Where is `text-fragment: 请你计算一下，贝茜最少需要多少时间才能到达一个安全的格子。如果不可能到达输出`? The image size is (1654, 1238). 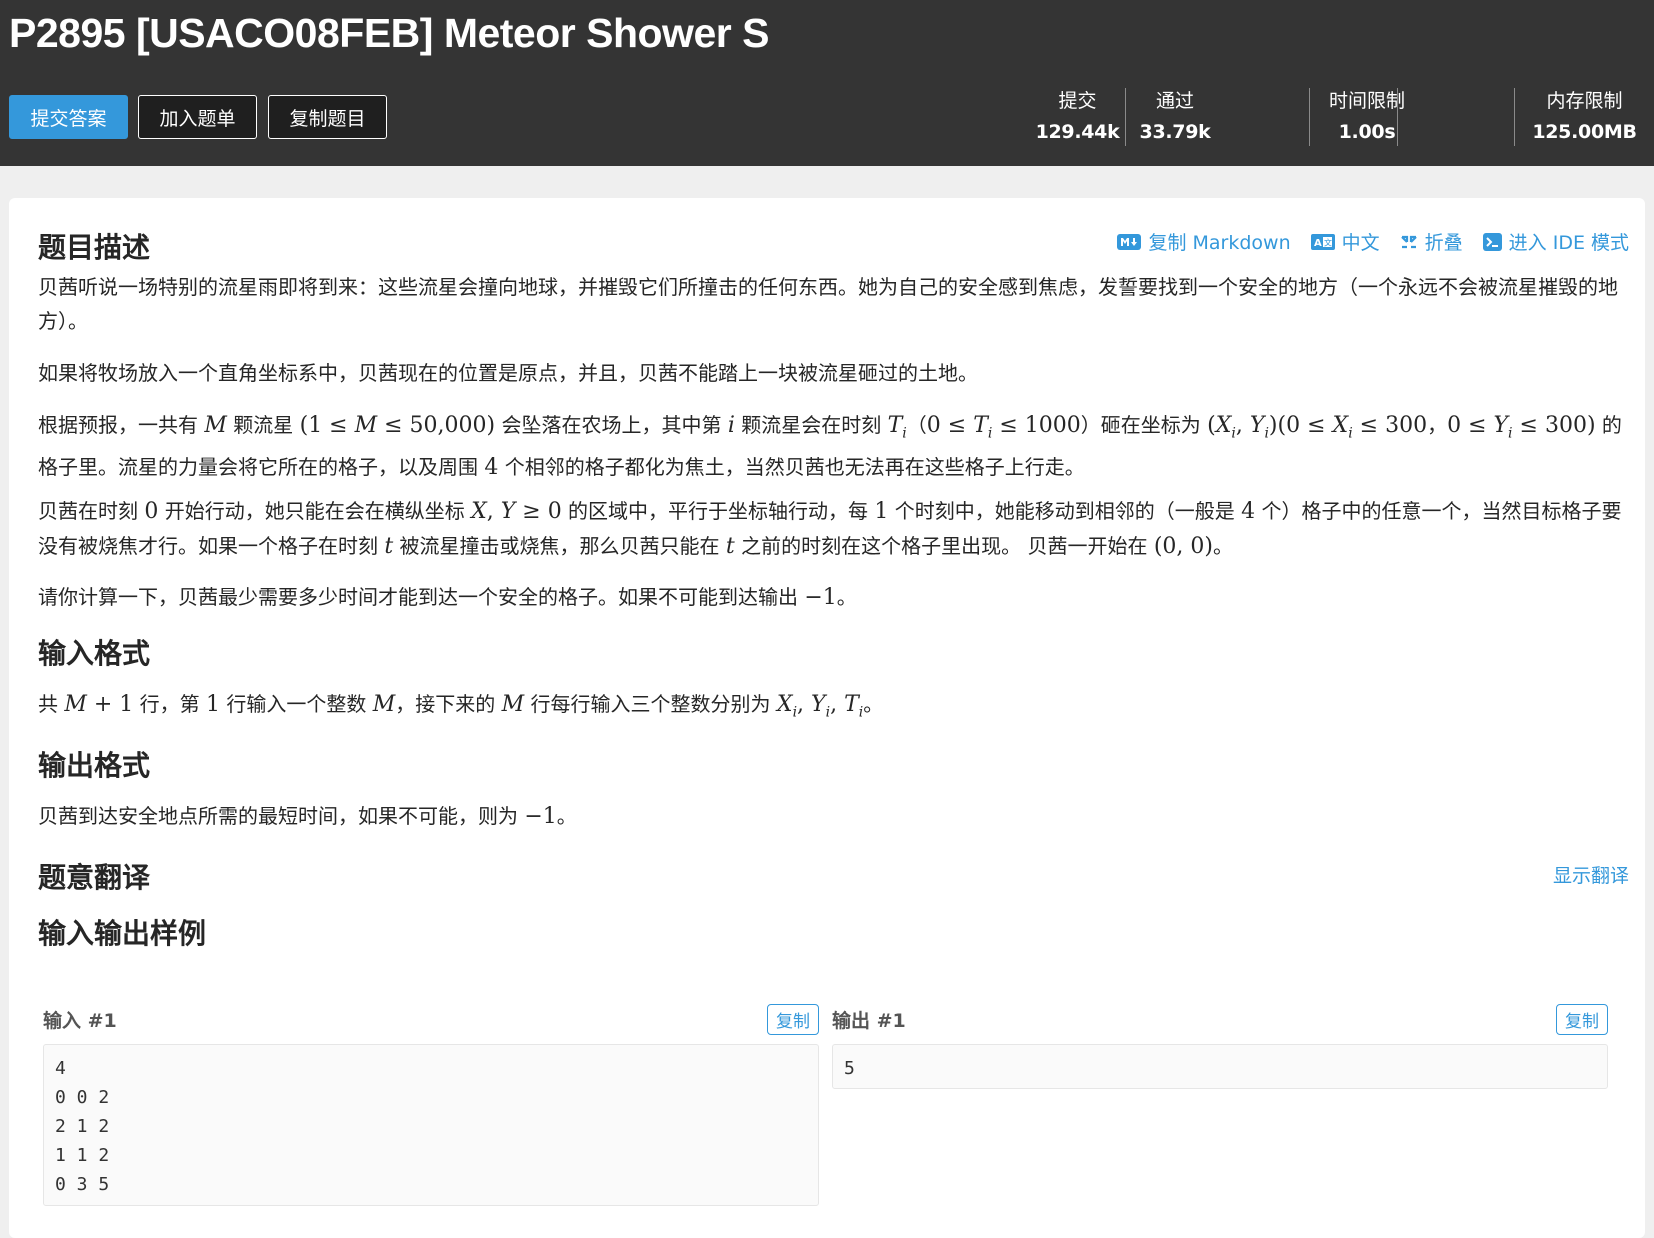
text-fragment: 请你计算一下，贝茜最少需要多少时间才能到达一个安全的格子。如果不可能到达输出 is located at coordinates (421, 597).